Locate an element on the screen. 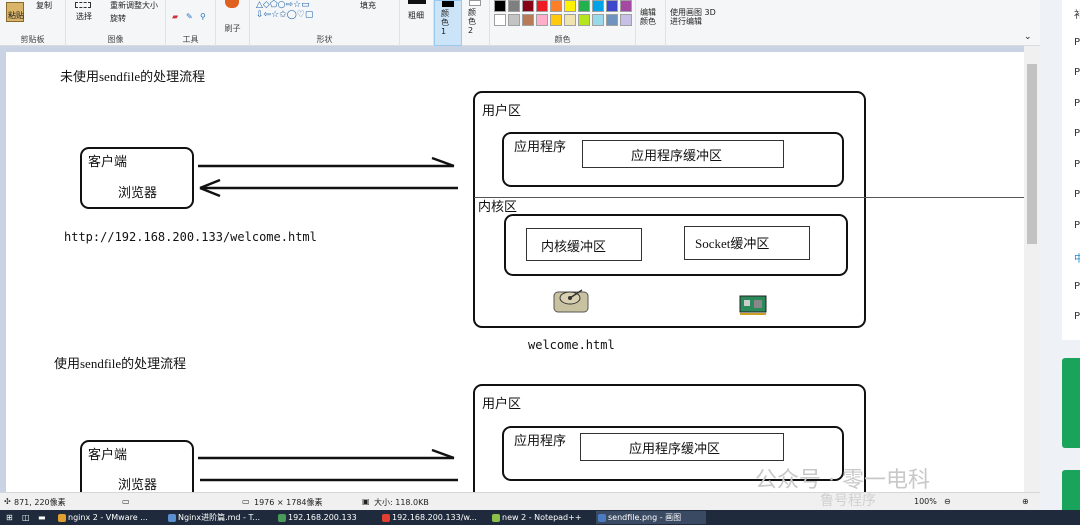 The height and width of the screenshot is (525, 1080). color2-button: 颜色 2 is located at coordinates (476, 23).